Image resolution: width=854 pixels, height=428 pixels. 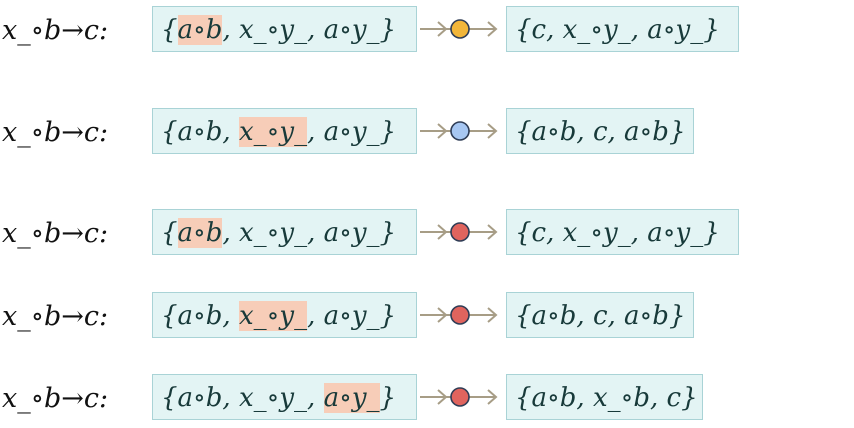 I want to click on highlighted-match: a∘y_, so click(x=351, y=398).